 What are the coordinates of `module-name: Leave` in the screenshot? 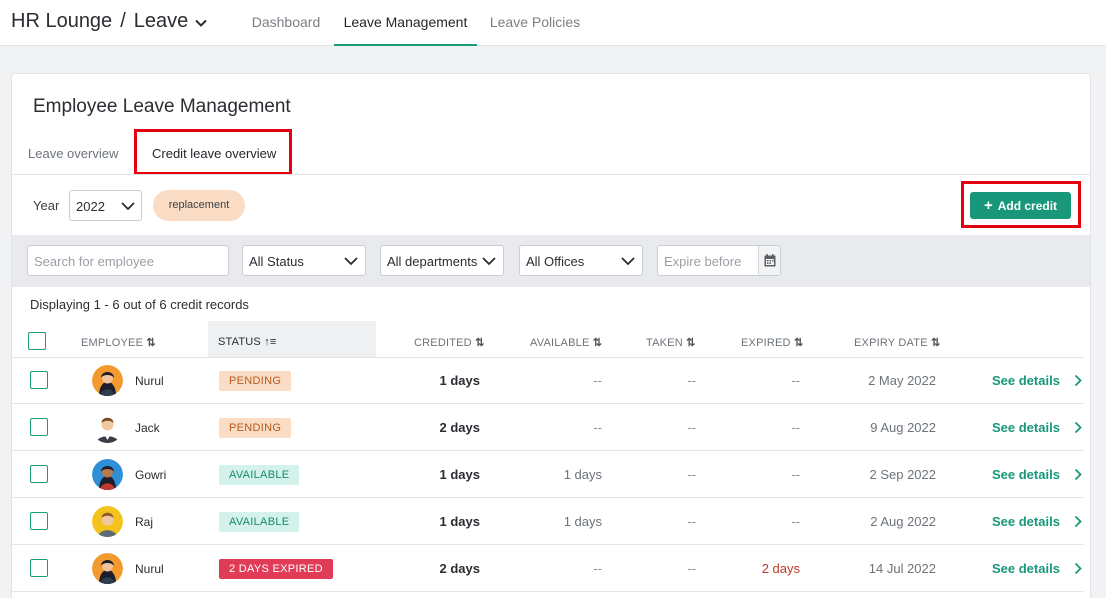 It's located at (161, 21).